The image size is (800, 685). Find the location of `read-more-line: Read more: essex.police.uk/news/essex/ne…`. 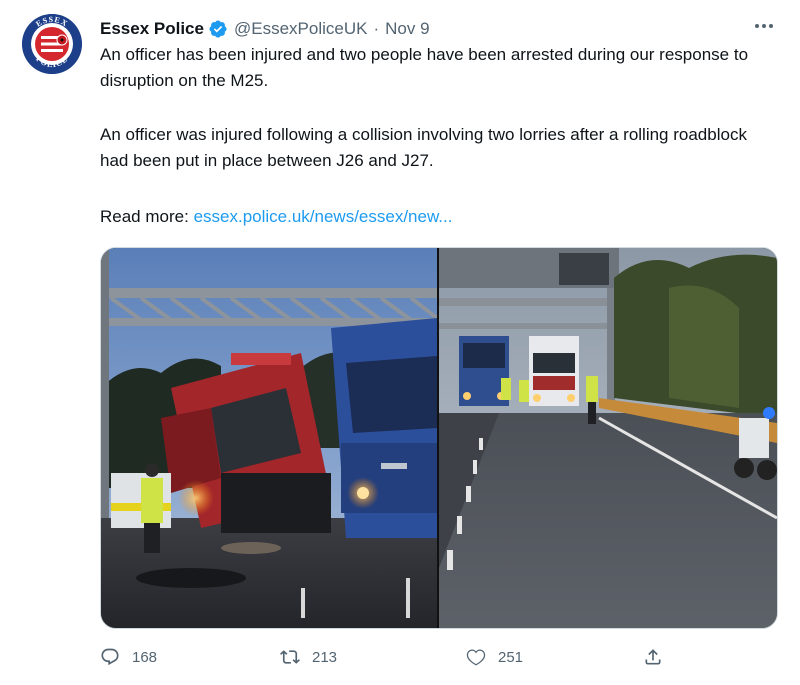

read-more-line: Read more: essex.police.uk/news/essex/ne… is located at coordinates (435, 217).